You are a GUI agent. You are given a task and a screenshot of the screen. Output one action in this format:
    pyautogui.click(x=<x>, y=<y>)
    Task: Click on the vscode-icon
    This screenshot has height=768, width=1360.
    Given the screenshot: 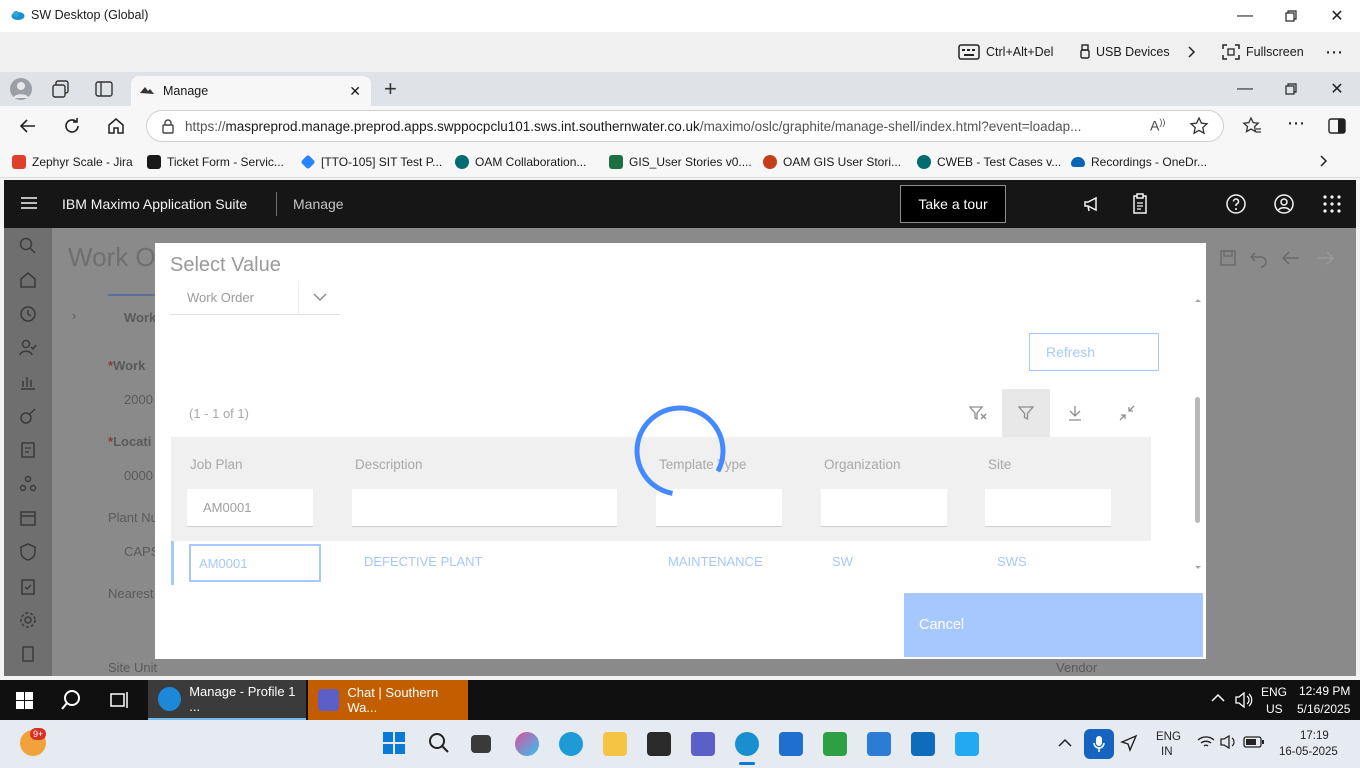 What is the action you would take?
    pyautogui.click(x=967, y=744)
    